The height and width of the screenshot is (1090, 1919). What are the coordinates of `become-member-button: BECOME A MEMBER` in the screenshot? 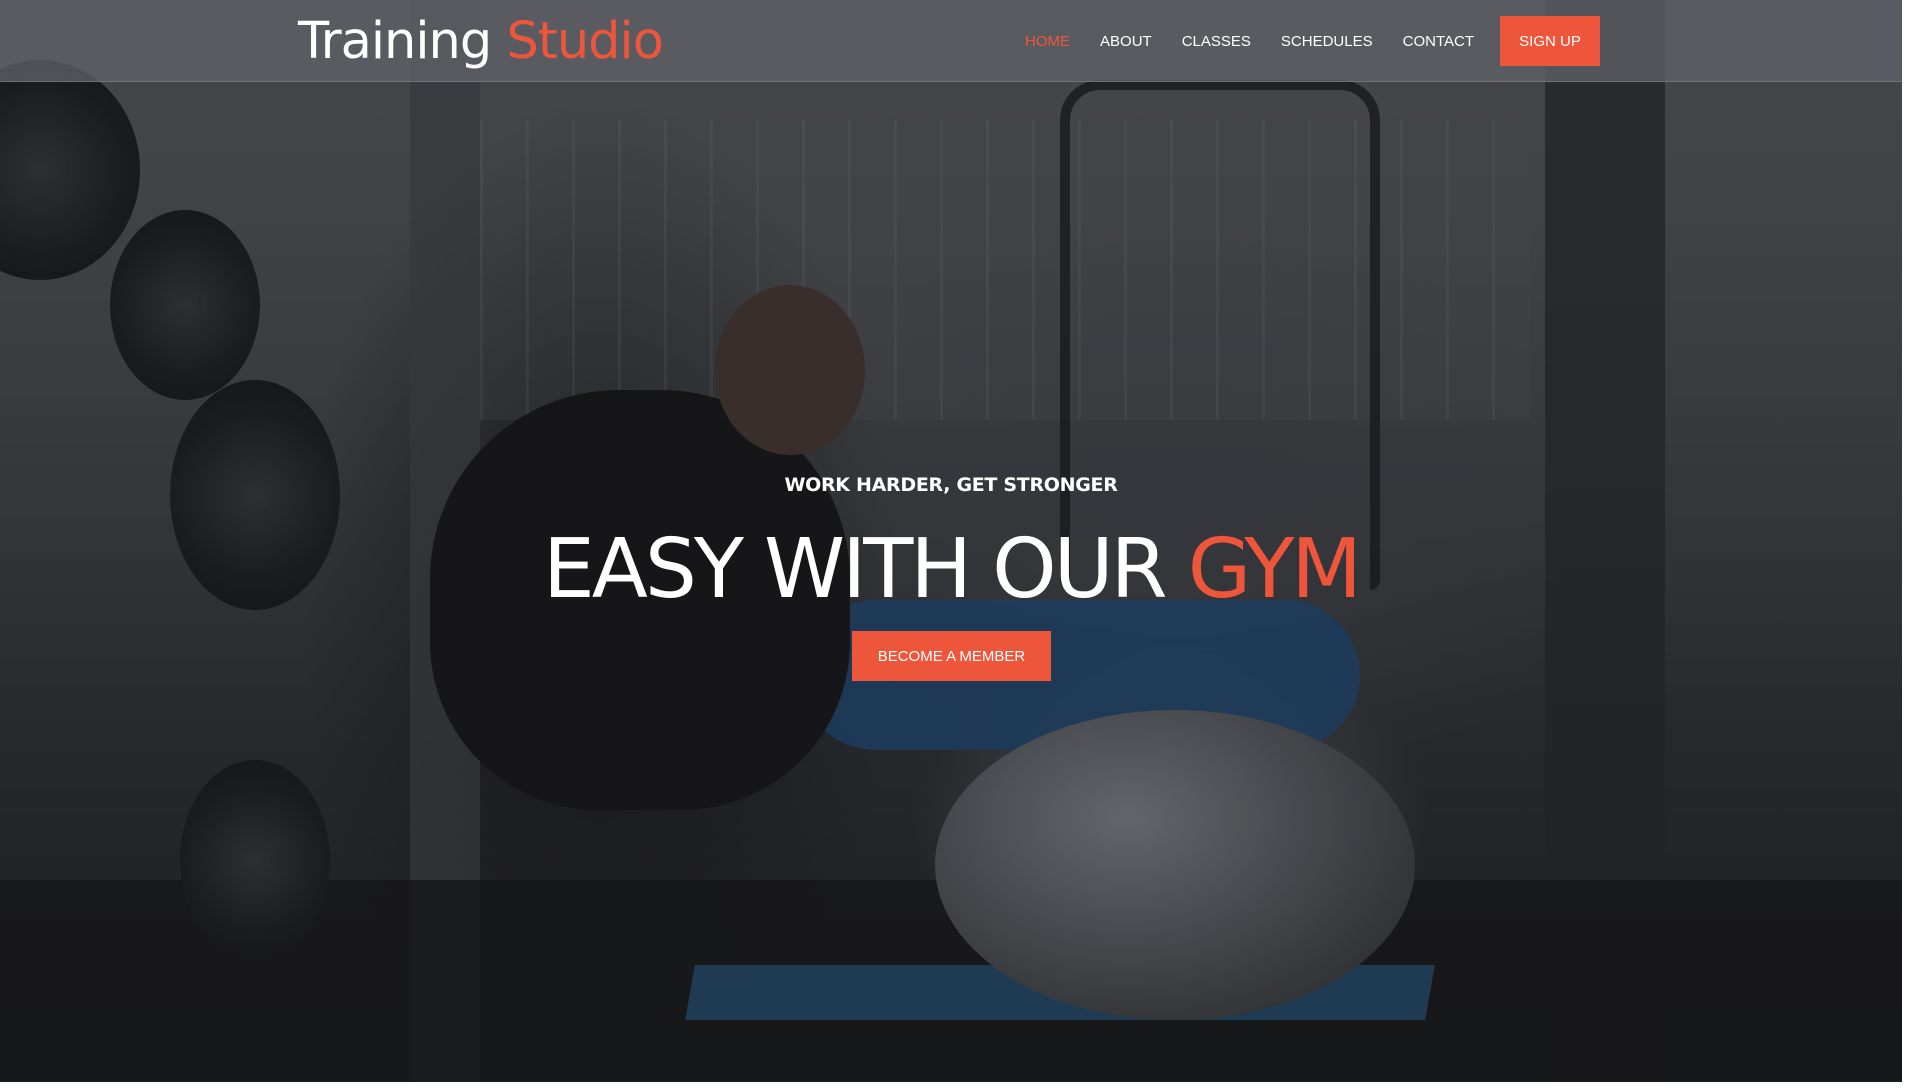 It's located at (951, 656).